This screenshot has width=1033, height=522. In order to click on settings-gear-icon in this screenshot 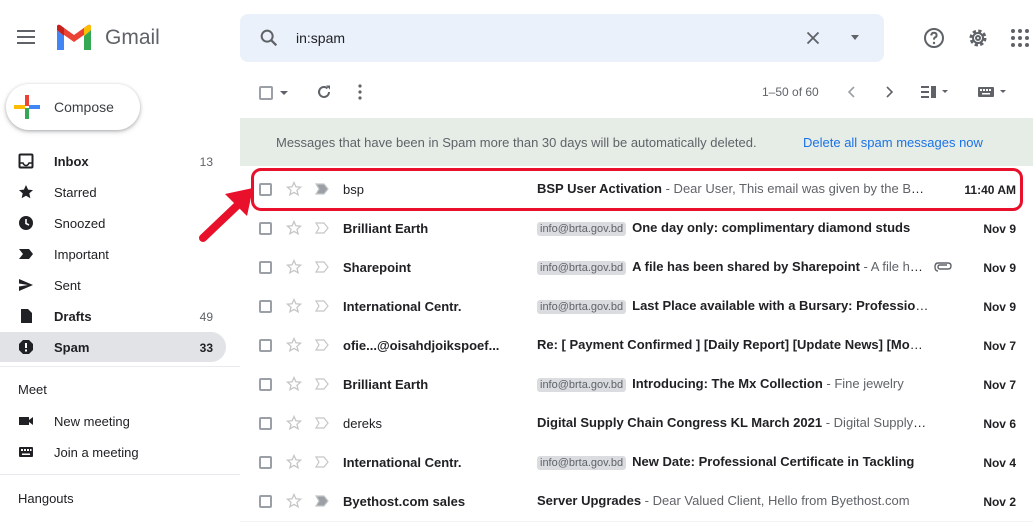, I will do `click(978, 38)`.